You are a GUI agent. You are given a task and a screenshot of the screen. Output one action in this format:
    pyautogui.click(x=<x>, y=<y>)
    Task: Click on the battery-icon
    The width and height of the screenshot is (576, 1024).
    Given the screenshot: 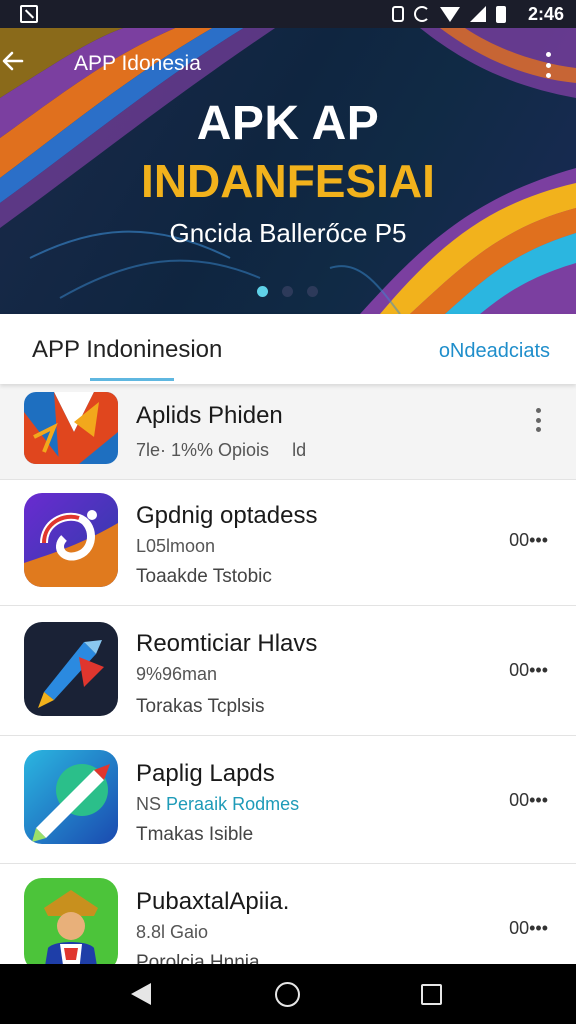 What is the action you would take?
    pyautogui.click(x=501, y=14)
    